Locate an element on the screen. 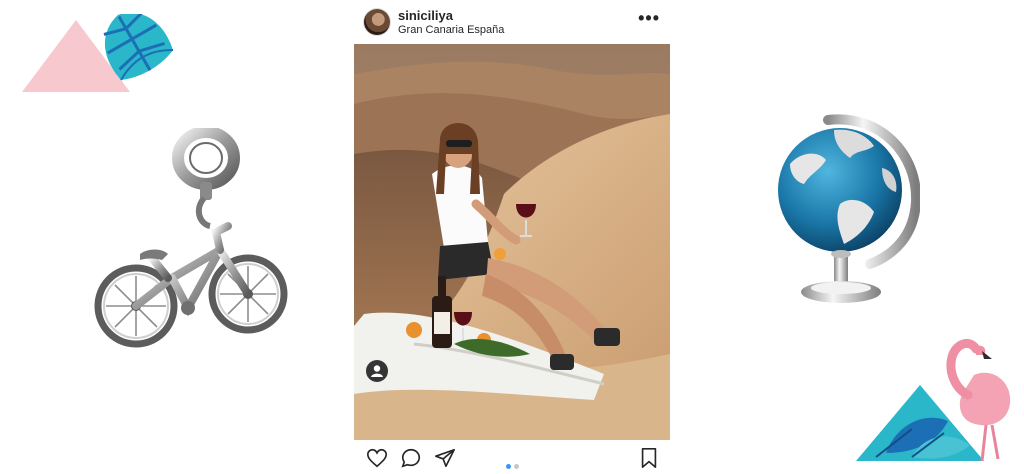 This screenshot has height=474, width=1024. heart-icon is located at coordinates (377, 458).